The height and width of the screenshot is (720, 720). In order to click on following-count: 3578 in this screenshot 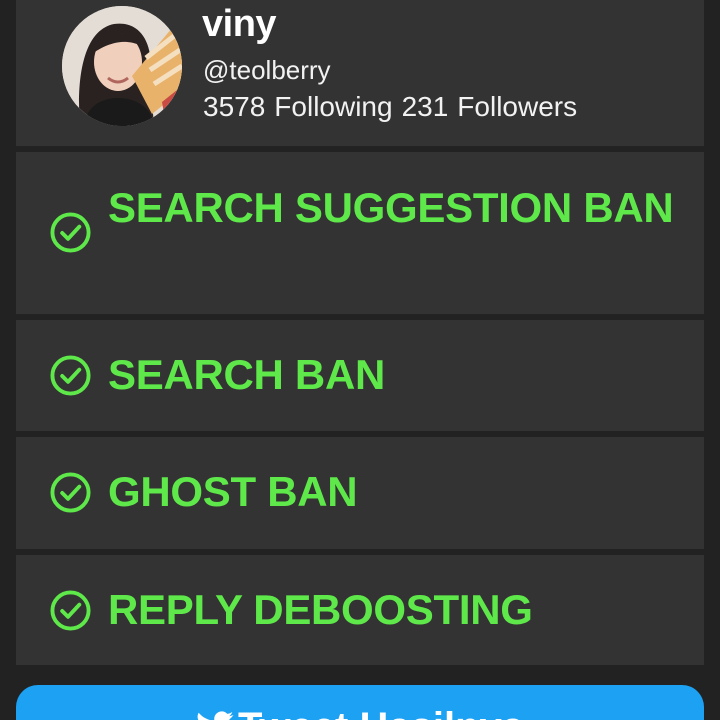, I will do `click(234, 106)`.